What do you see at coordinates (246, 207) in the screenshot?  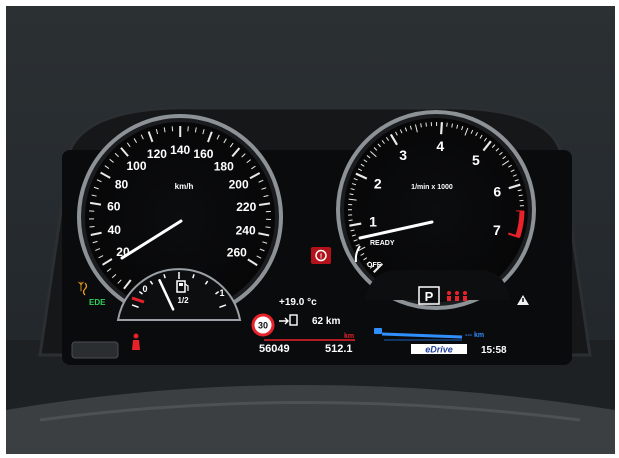 I see `speedometer-tick-label: 220` at bounding box center [246, 207].